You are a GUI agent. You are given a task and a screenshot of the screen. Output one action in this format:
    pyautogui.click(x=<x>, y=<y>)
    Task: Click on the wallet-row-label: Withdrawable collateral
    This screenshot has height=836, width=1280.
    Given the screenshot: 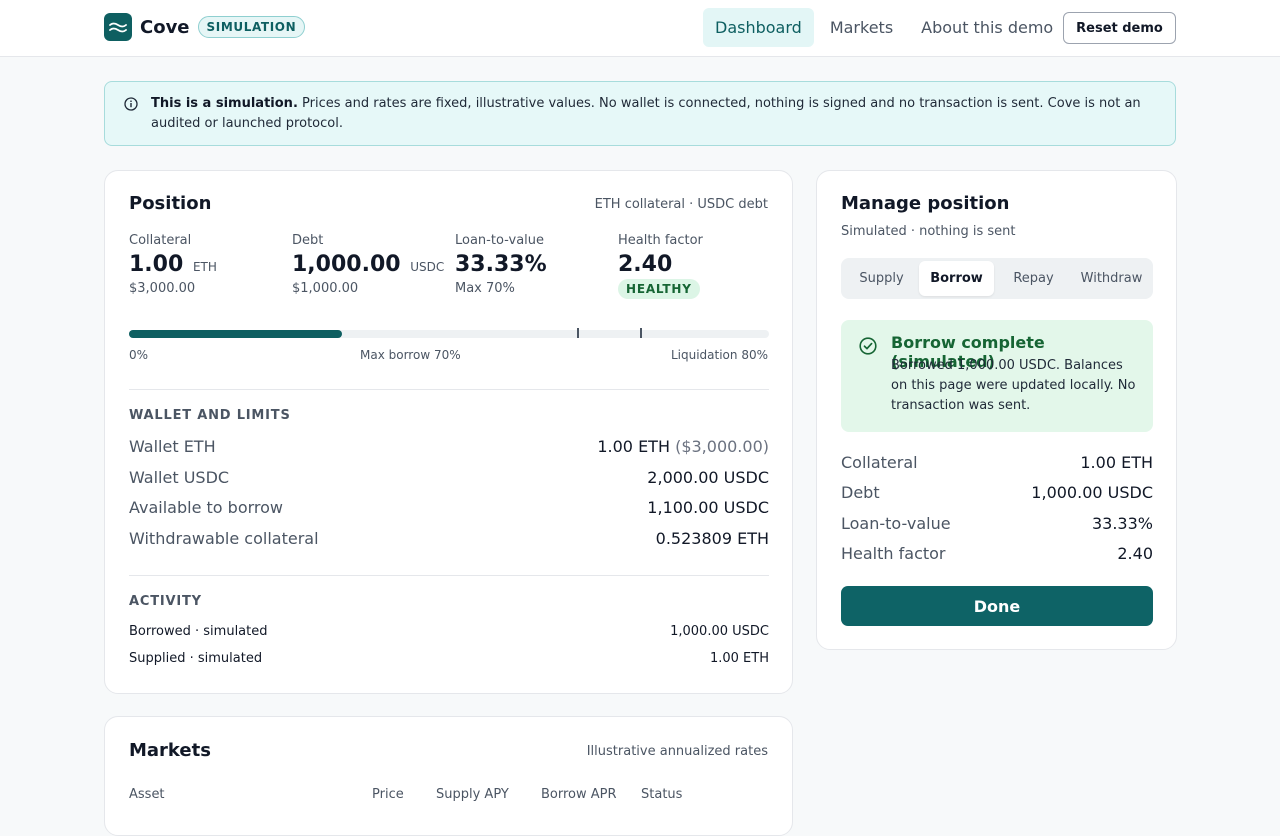 What is the action you would take?
    pyautogui.click(x=224, y=538)
    